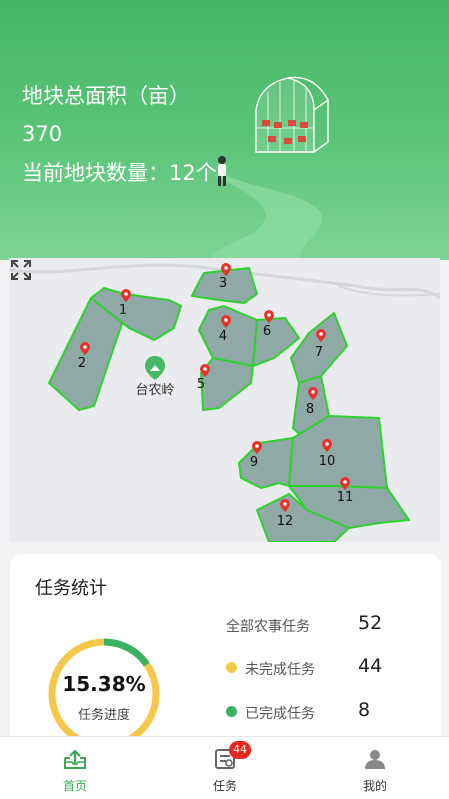 This screenshot has height=799, width=449. I want to click on area-value: 370, so click(42, 134).